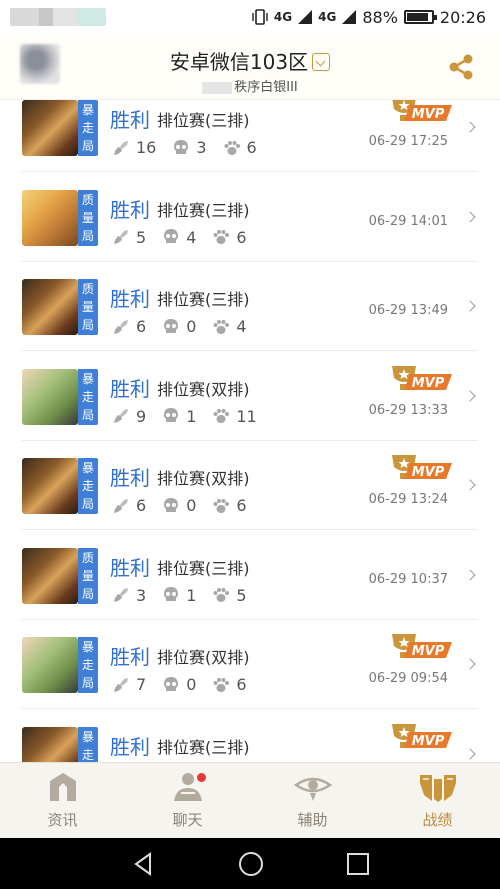  What do you see at coordinates (62, 800) in the screenshot?
I see `nav-news: 资讯` at bounding box center [62, 800].